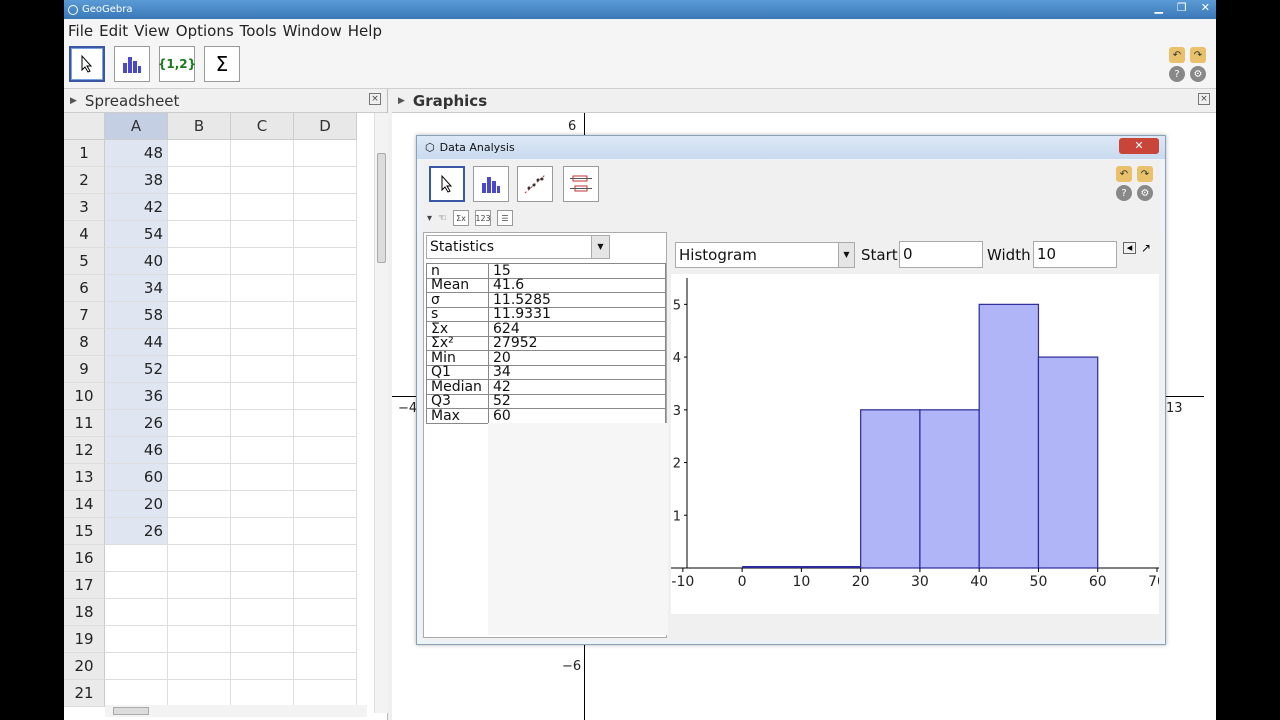 The height and width of the screenshot is (720, 1280). I want to click on cell-a7: 58, so click(136, 315).